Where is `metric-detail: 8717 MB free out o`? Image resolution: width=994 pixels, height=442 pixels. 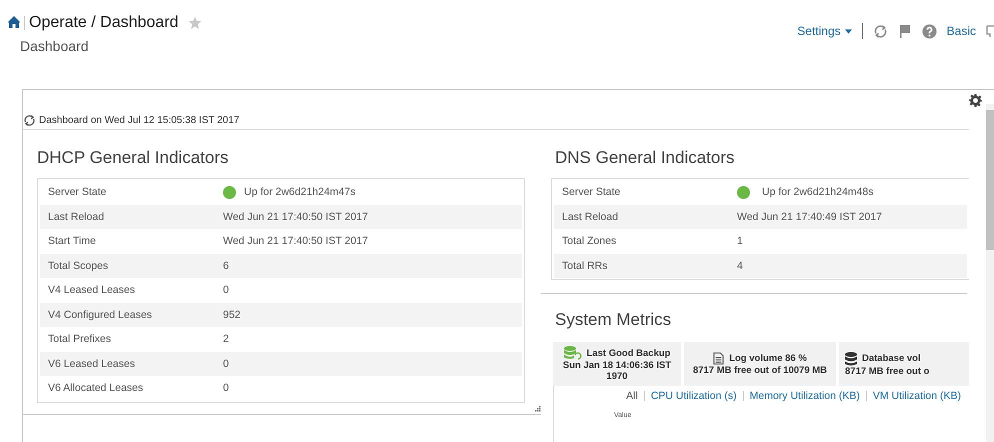
metric-detail: 8717 MB free out o is located at coordinates (887, 371).